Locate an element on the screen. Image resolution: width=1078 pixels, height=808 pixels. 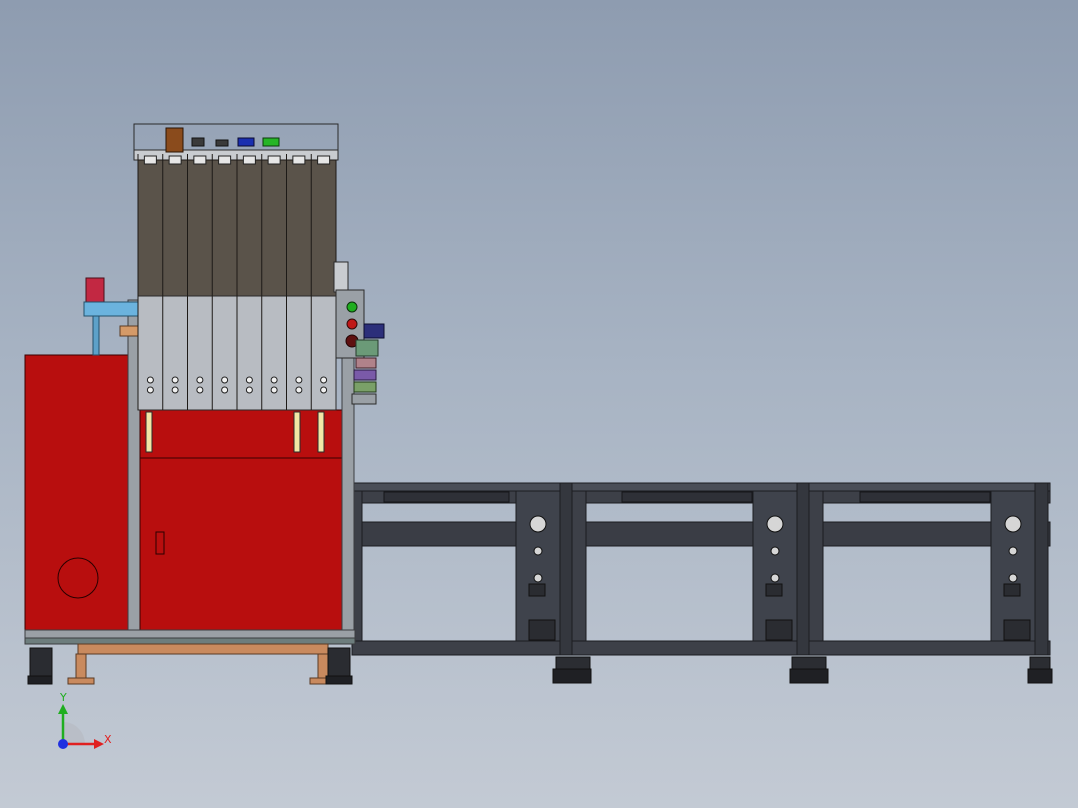
x-axis-label: X is located at coordinates (108, 739).